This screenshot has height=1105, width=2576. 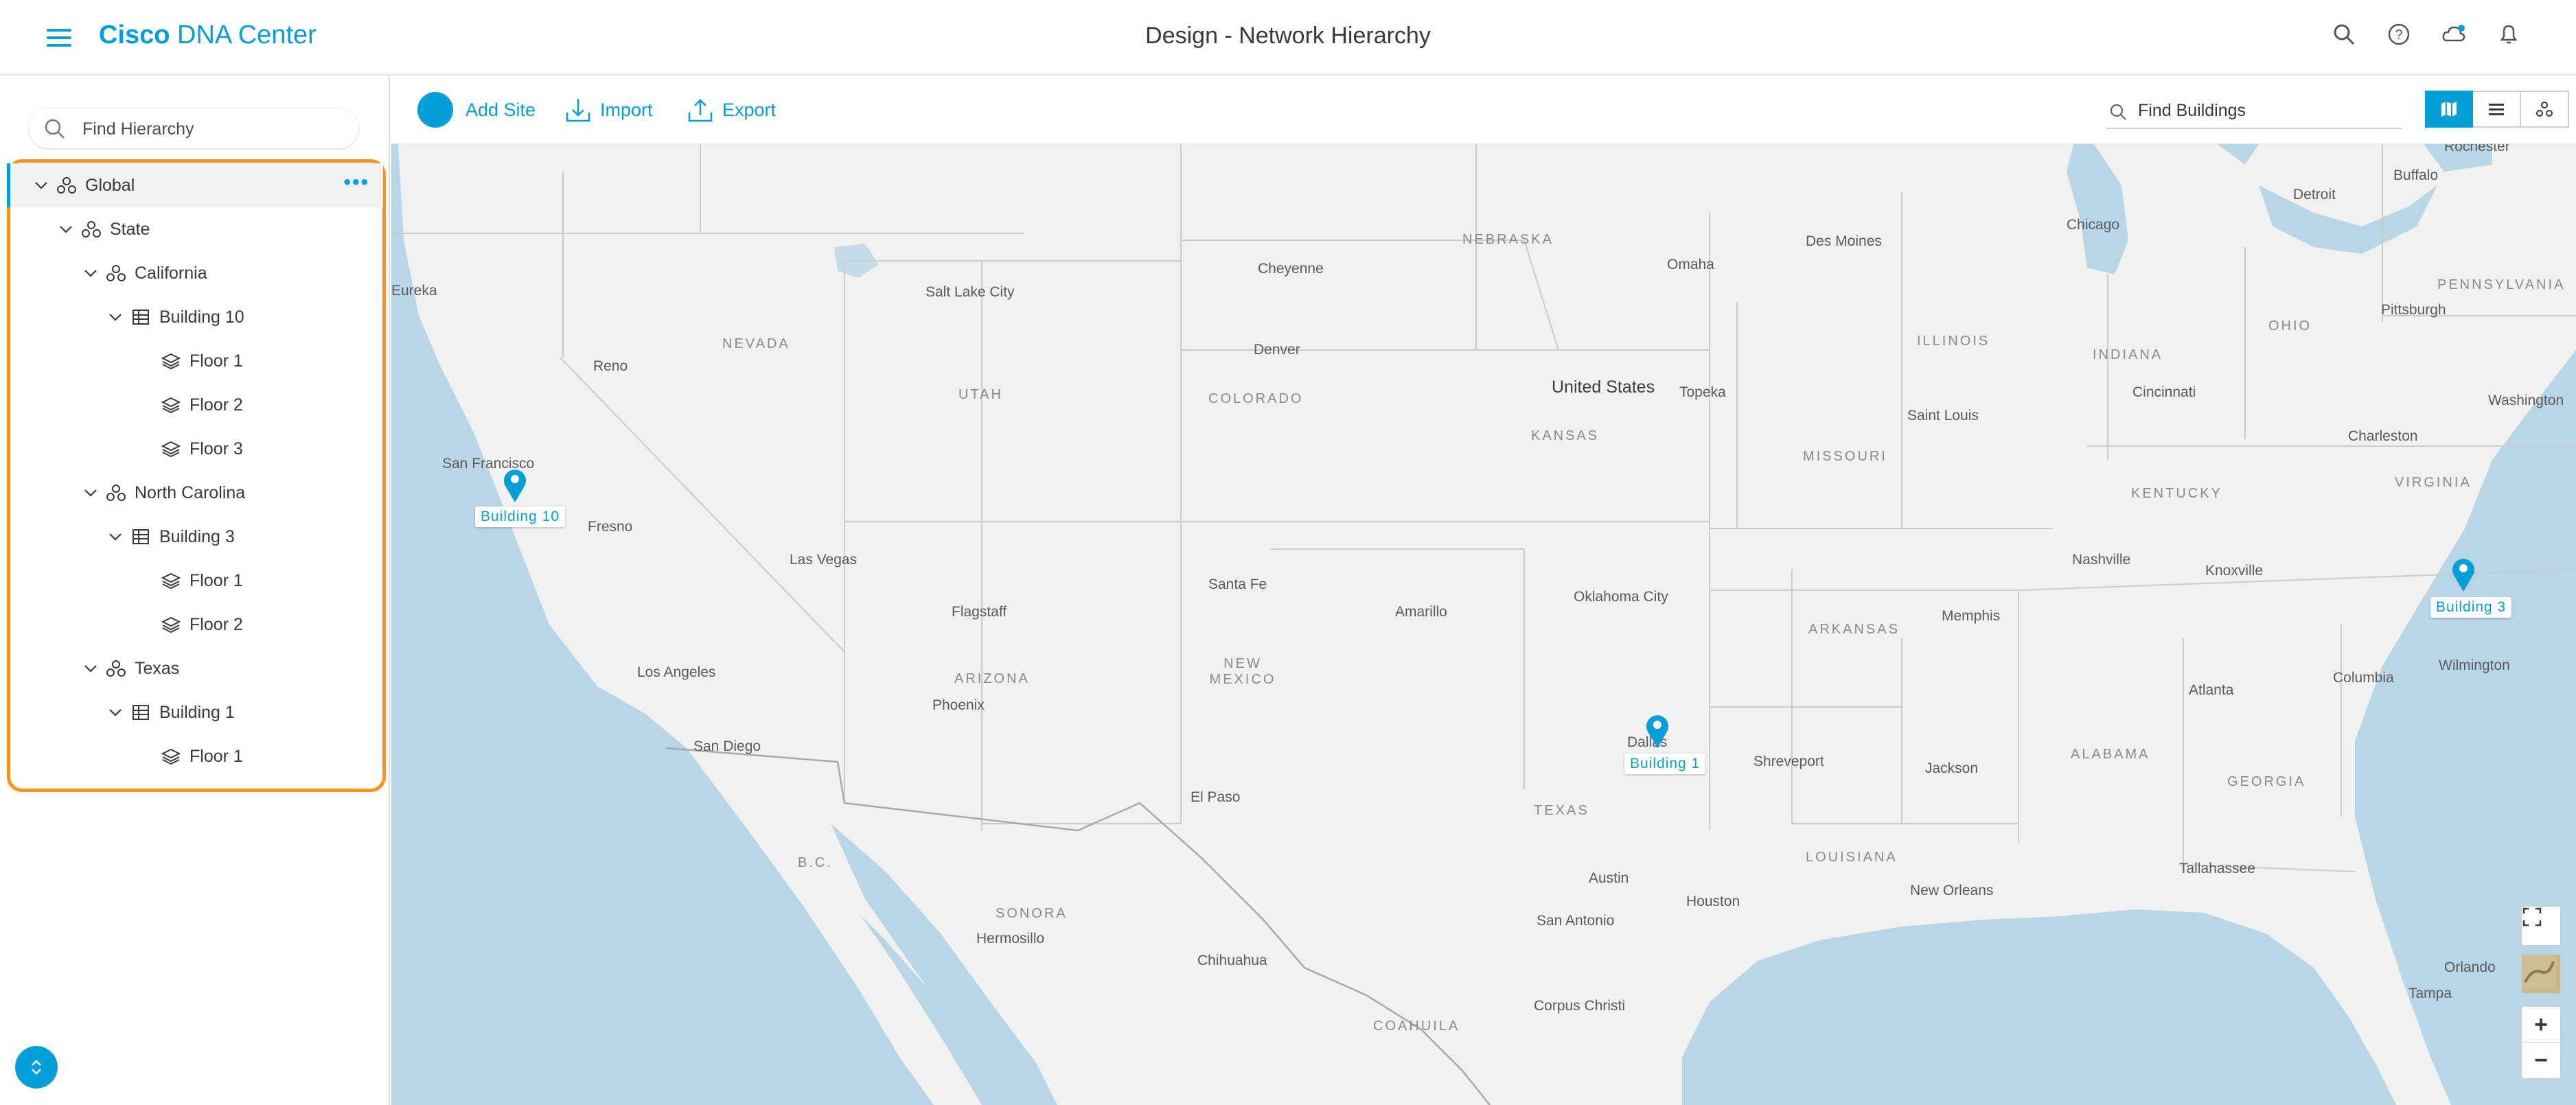 I want to click on tree-item-label: North Carolina, so click(x=190, y=492).